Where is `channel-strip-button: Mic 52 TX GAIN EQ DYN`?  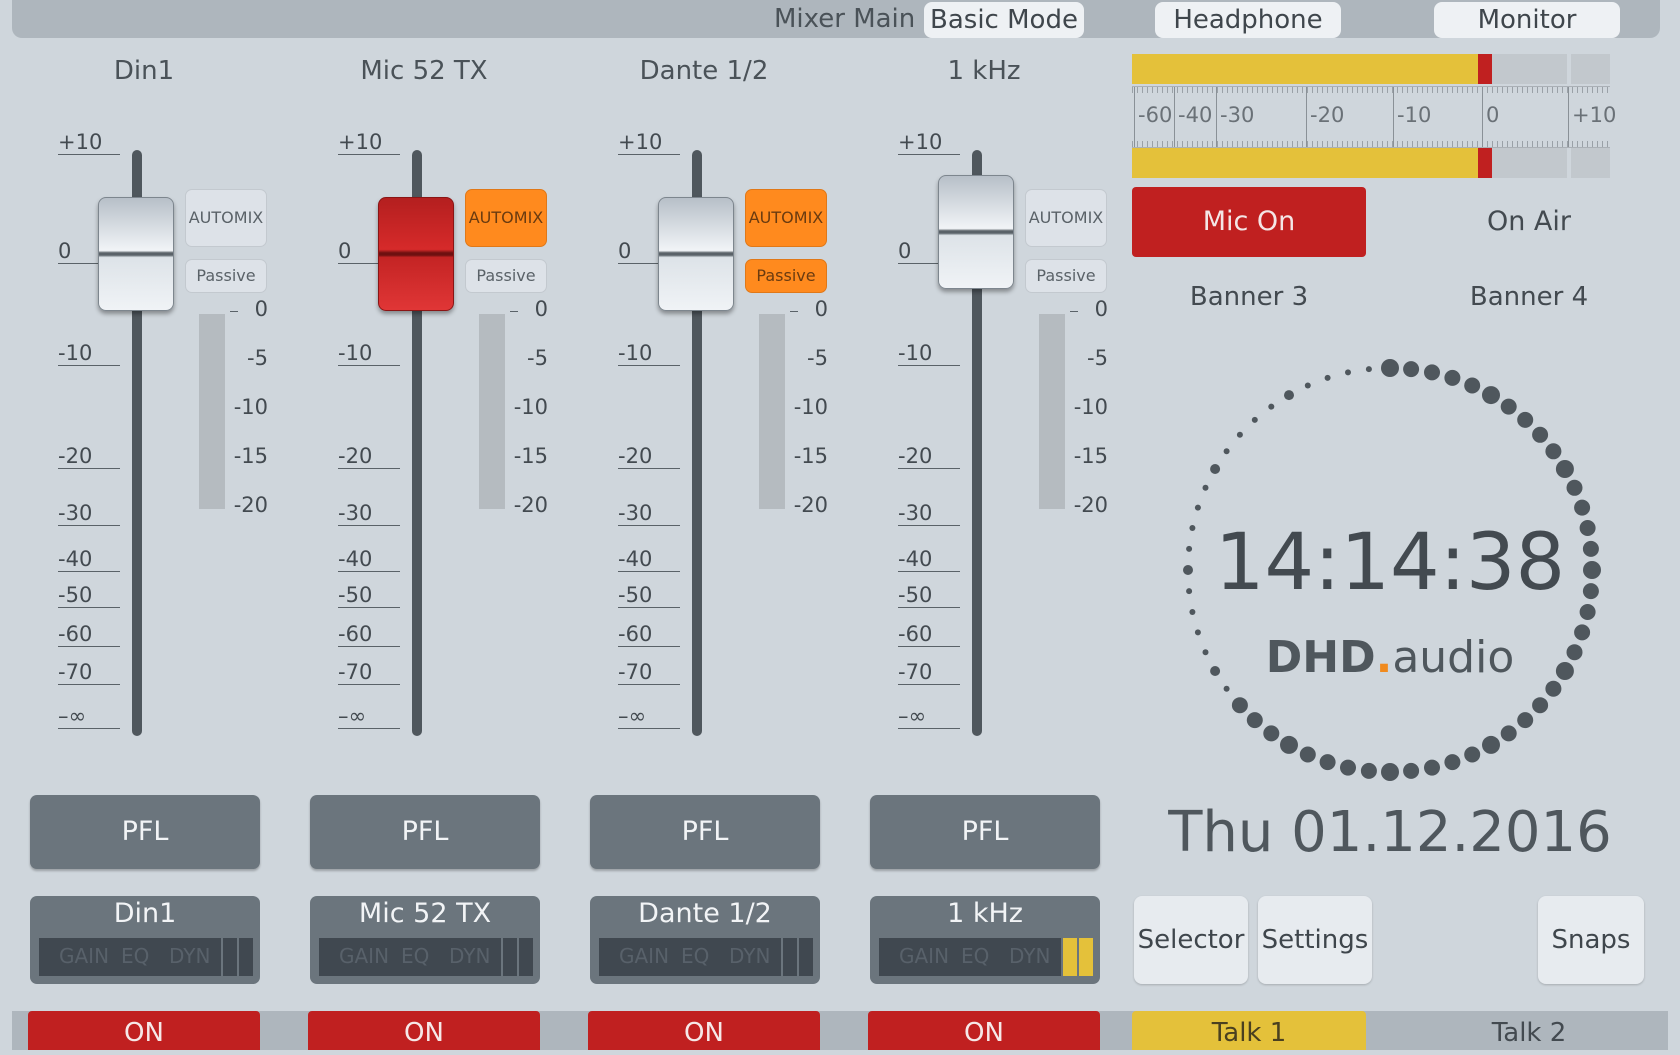 channel-strip-button: Mic 52 TX GAIN EQ DYN is located at coordinates (425, 940).